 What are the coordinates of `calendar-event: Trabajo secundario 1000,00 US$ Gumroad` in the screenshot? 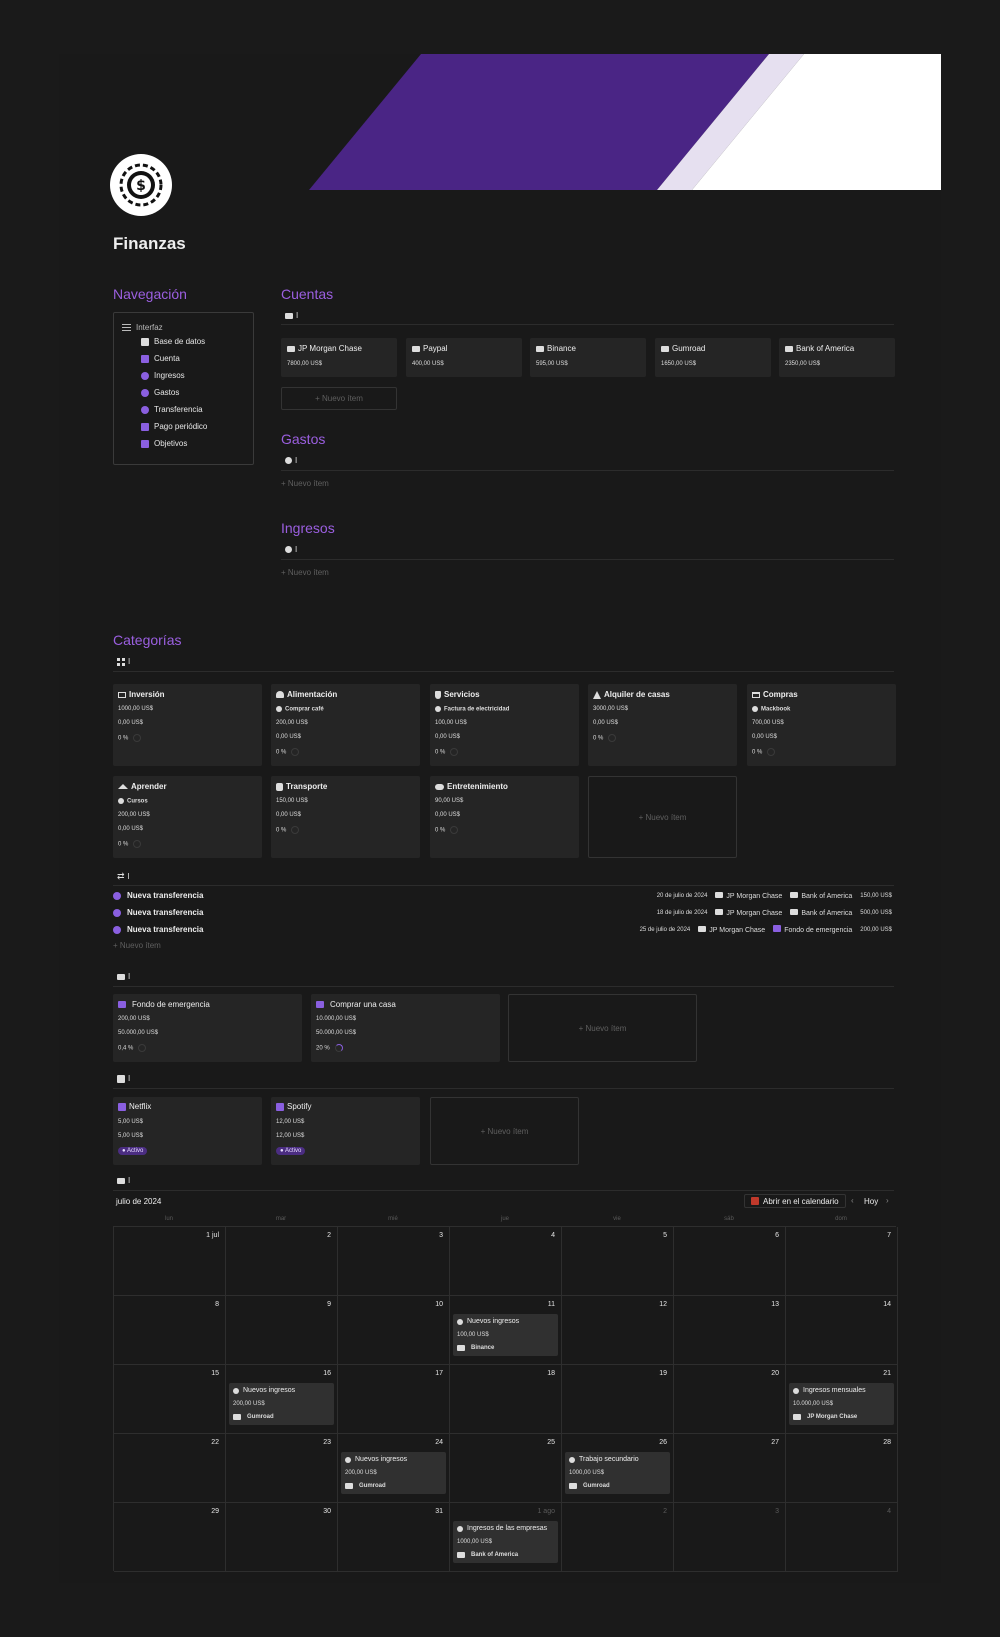 It's located at (617, 1473).